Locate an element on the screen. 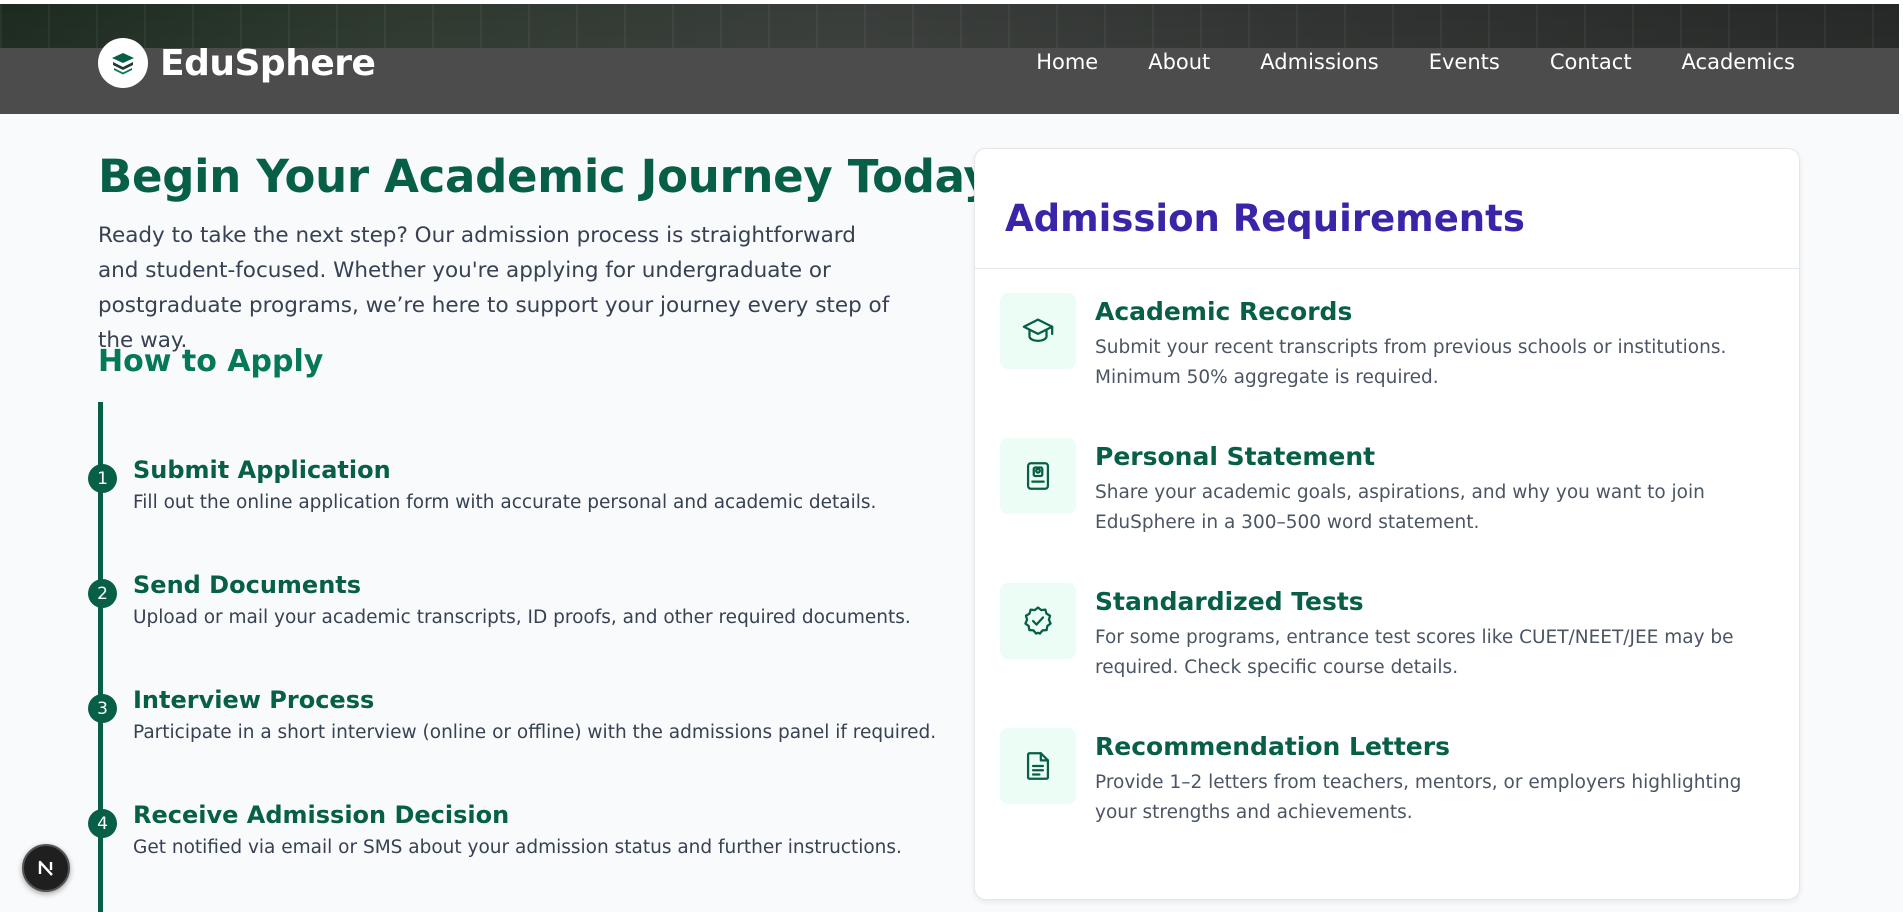  step-title: Interview Process is located at coordinates (254, 700).